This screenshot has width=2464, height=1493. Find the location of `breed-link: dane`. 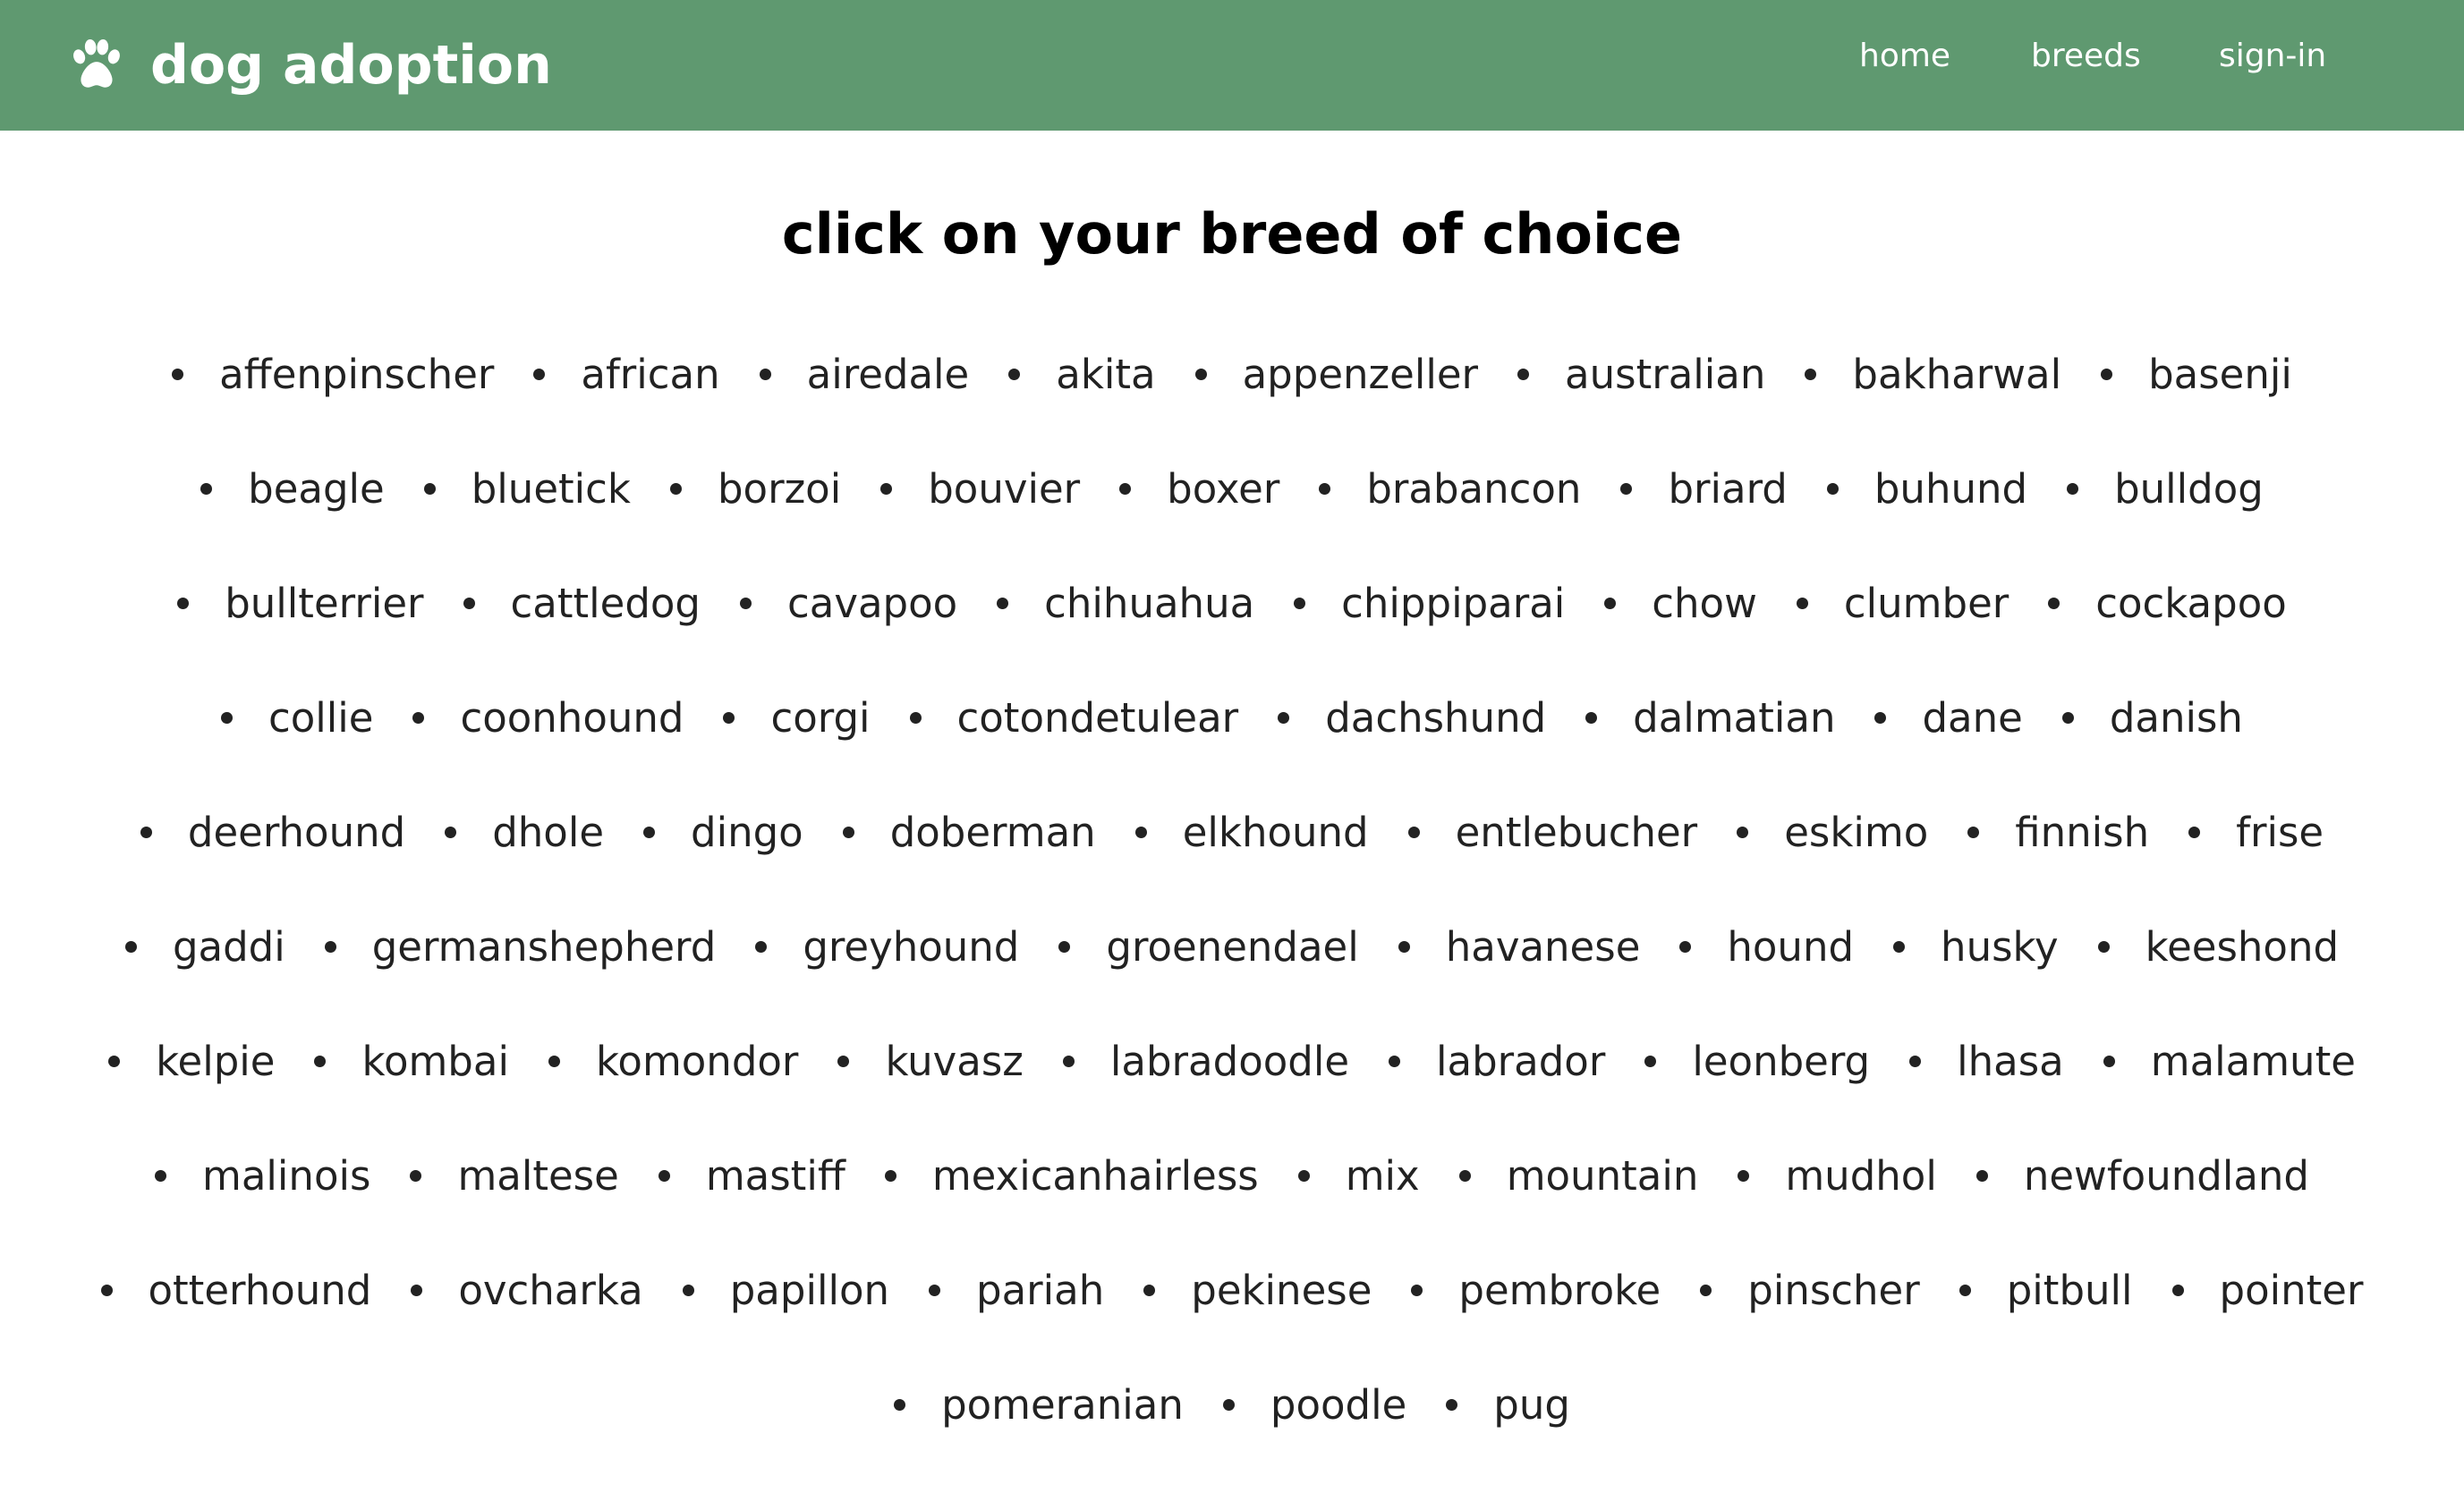

breed-link: dane is located at coordinates (1972, 718).